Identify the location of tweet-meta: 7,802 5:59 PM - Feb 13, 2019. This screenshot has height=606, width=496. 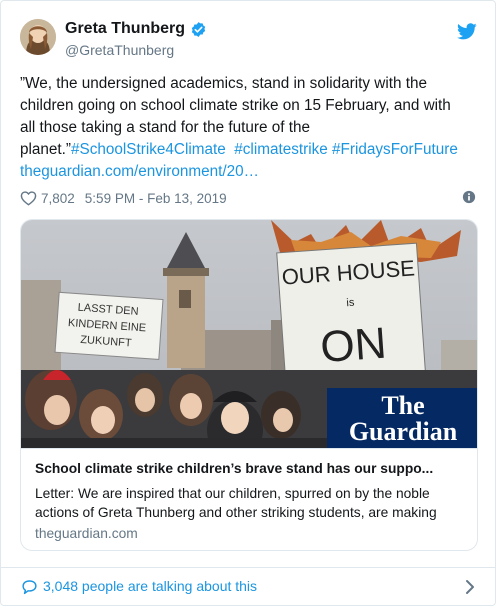
(123, 198).